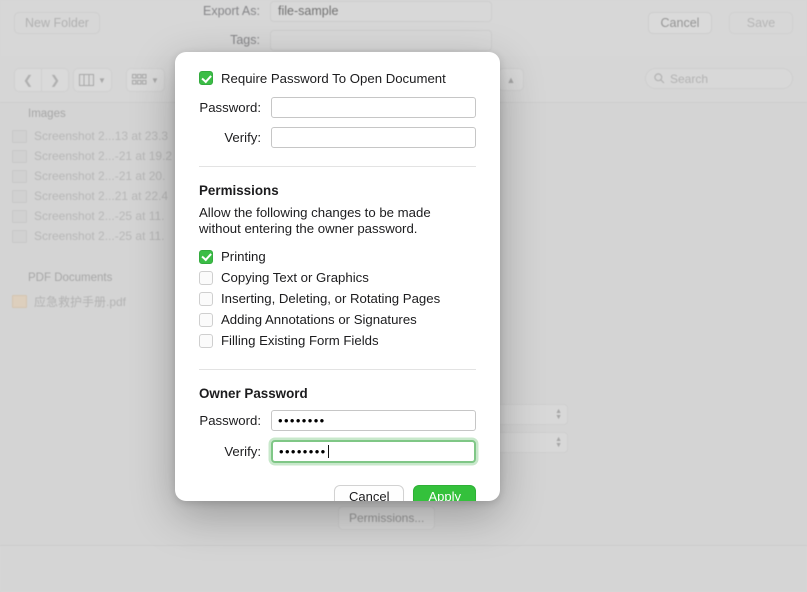  I want to click on tags-label: Tags:, so click(245, 40).